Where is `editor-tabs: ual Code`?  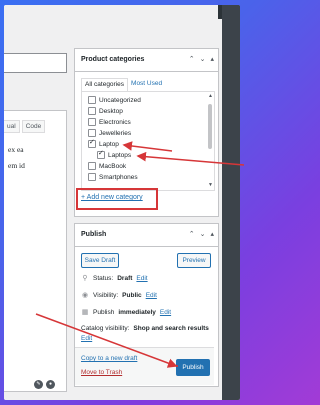 editor-tabs: ual Code is located at coordinates (25, 126).